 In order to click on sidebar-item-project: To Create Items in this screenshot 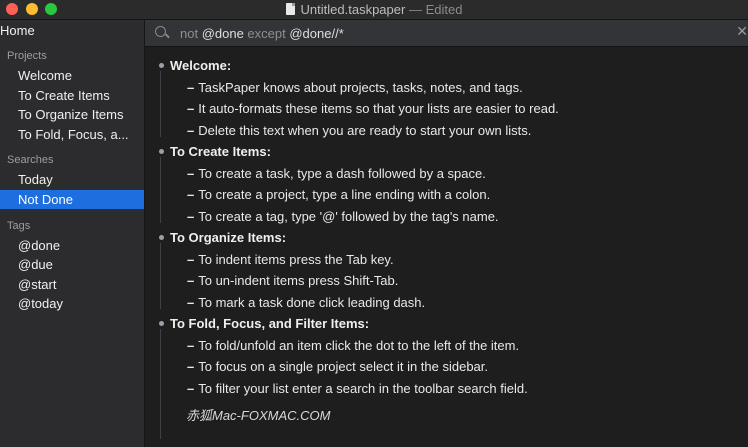, I will do `click(72, 95)`.